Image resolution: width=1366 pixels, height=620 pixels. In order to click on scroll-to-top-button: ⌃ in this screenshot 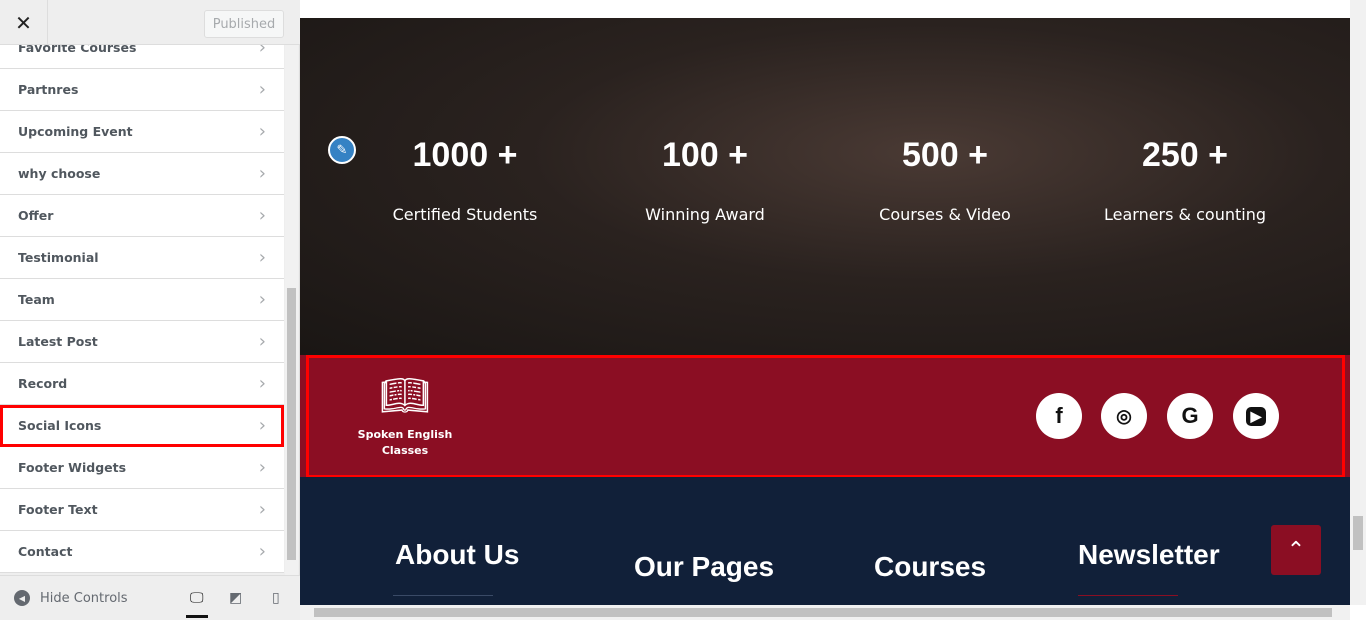, I will do `click(1296, 550)`.